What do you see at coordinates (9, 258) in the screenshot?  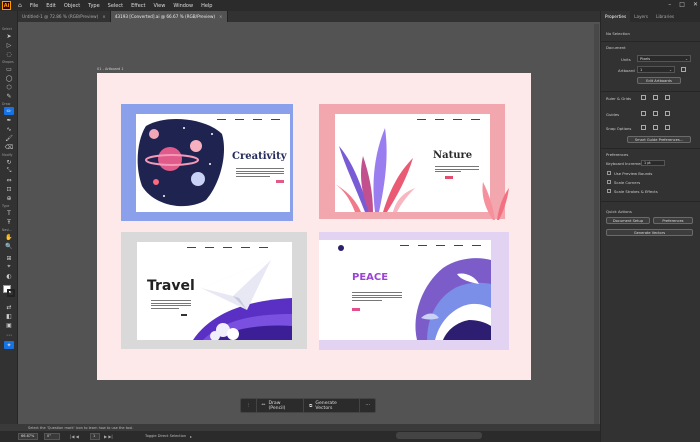 I see `artboard-tool-icon: ⊞` at bounding box center [9, 258].